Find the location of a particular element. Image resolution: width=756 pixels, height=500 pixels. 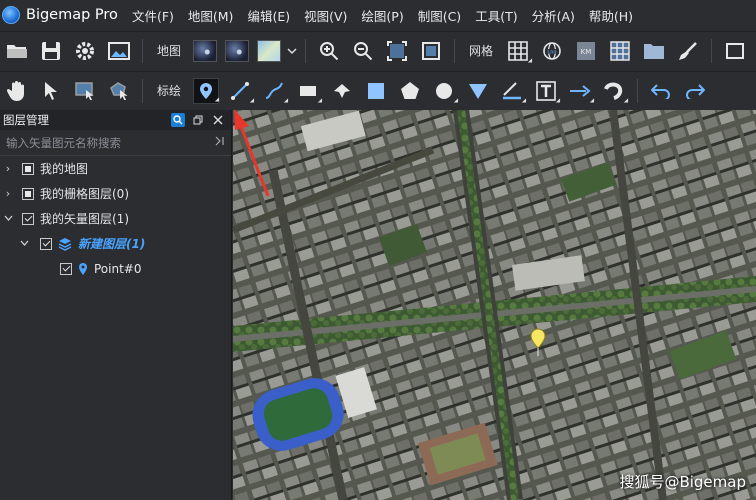

main-toolbar: 地图 网格 Lng KM is located at coordinates (378, 50).